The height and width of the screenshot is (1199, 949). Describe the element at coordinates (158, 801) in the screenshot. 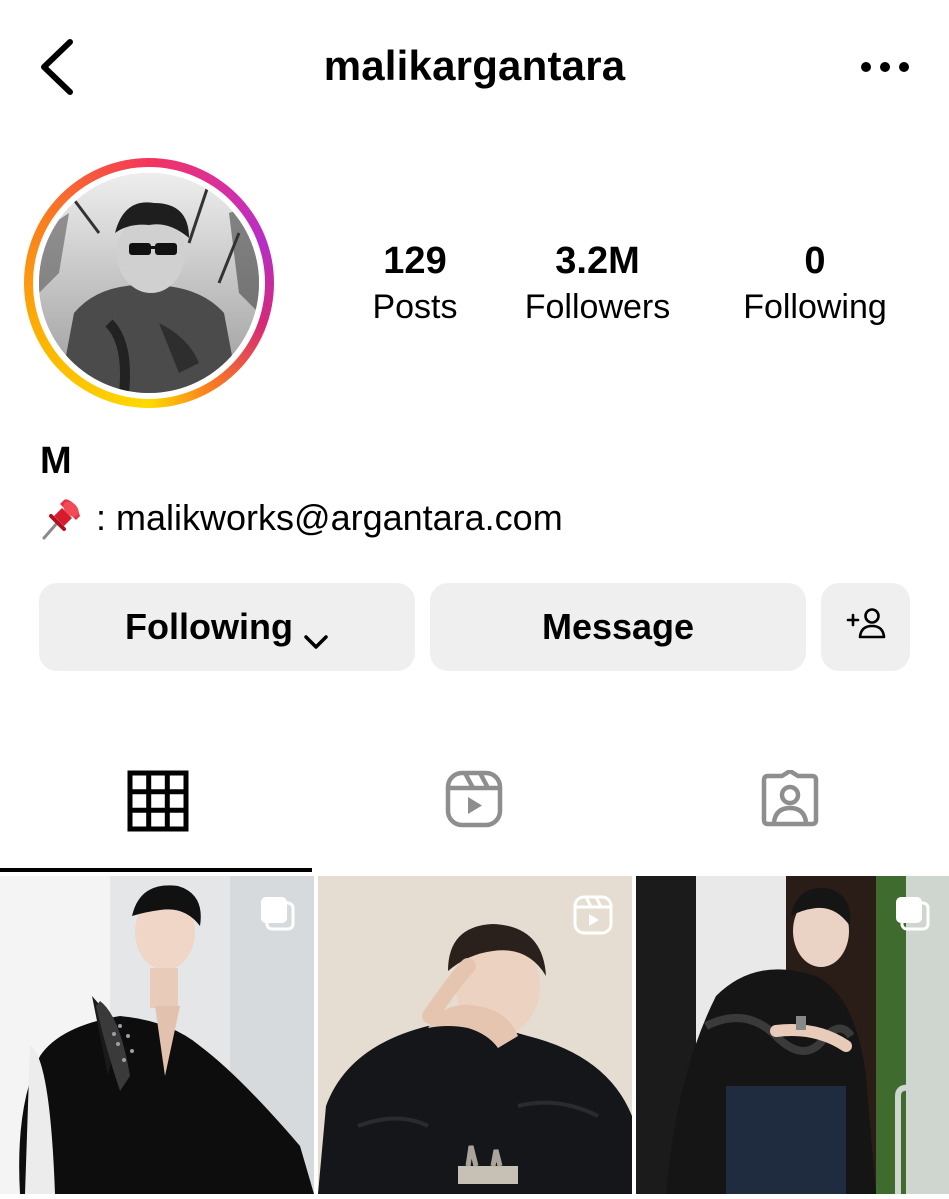

I see `grid-icon` at that location.